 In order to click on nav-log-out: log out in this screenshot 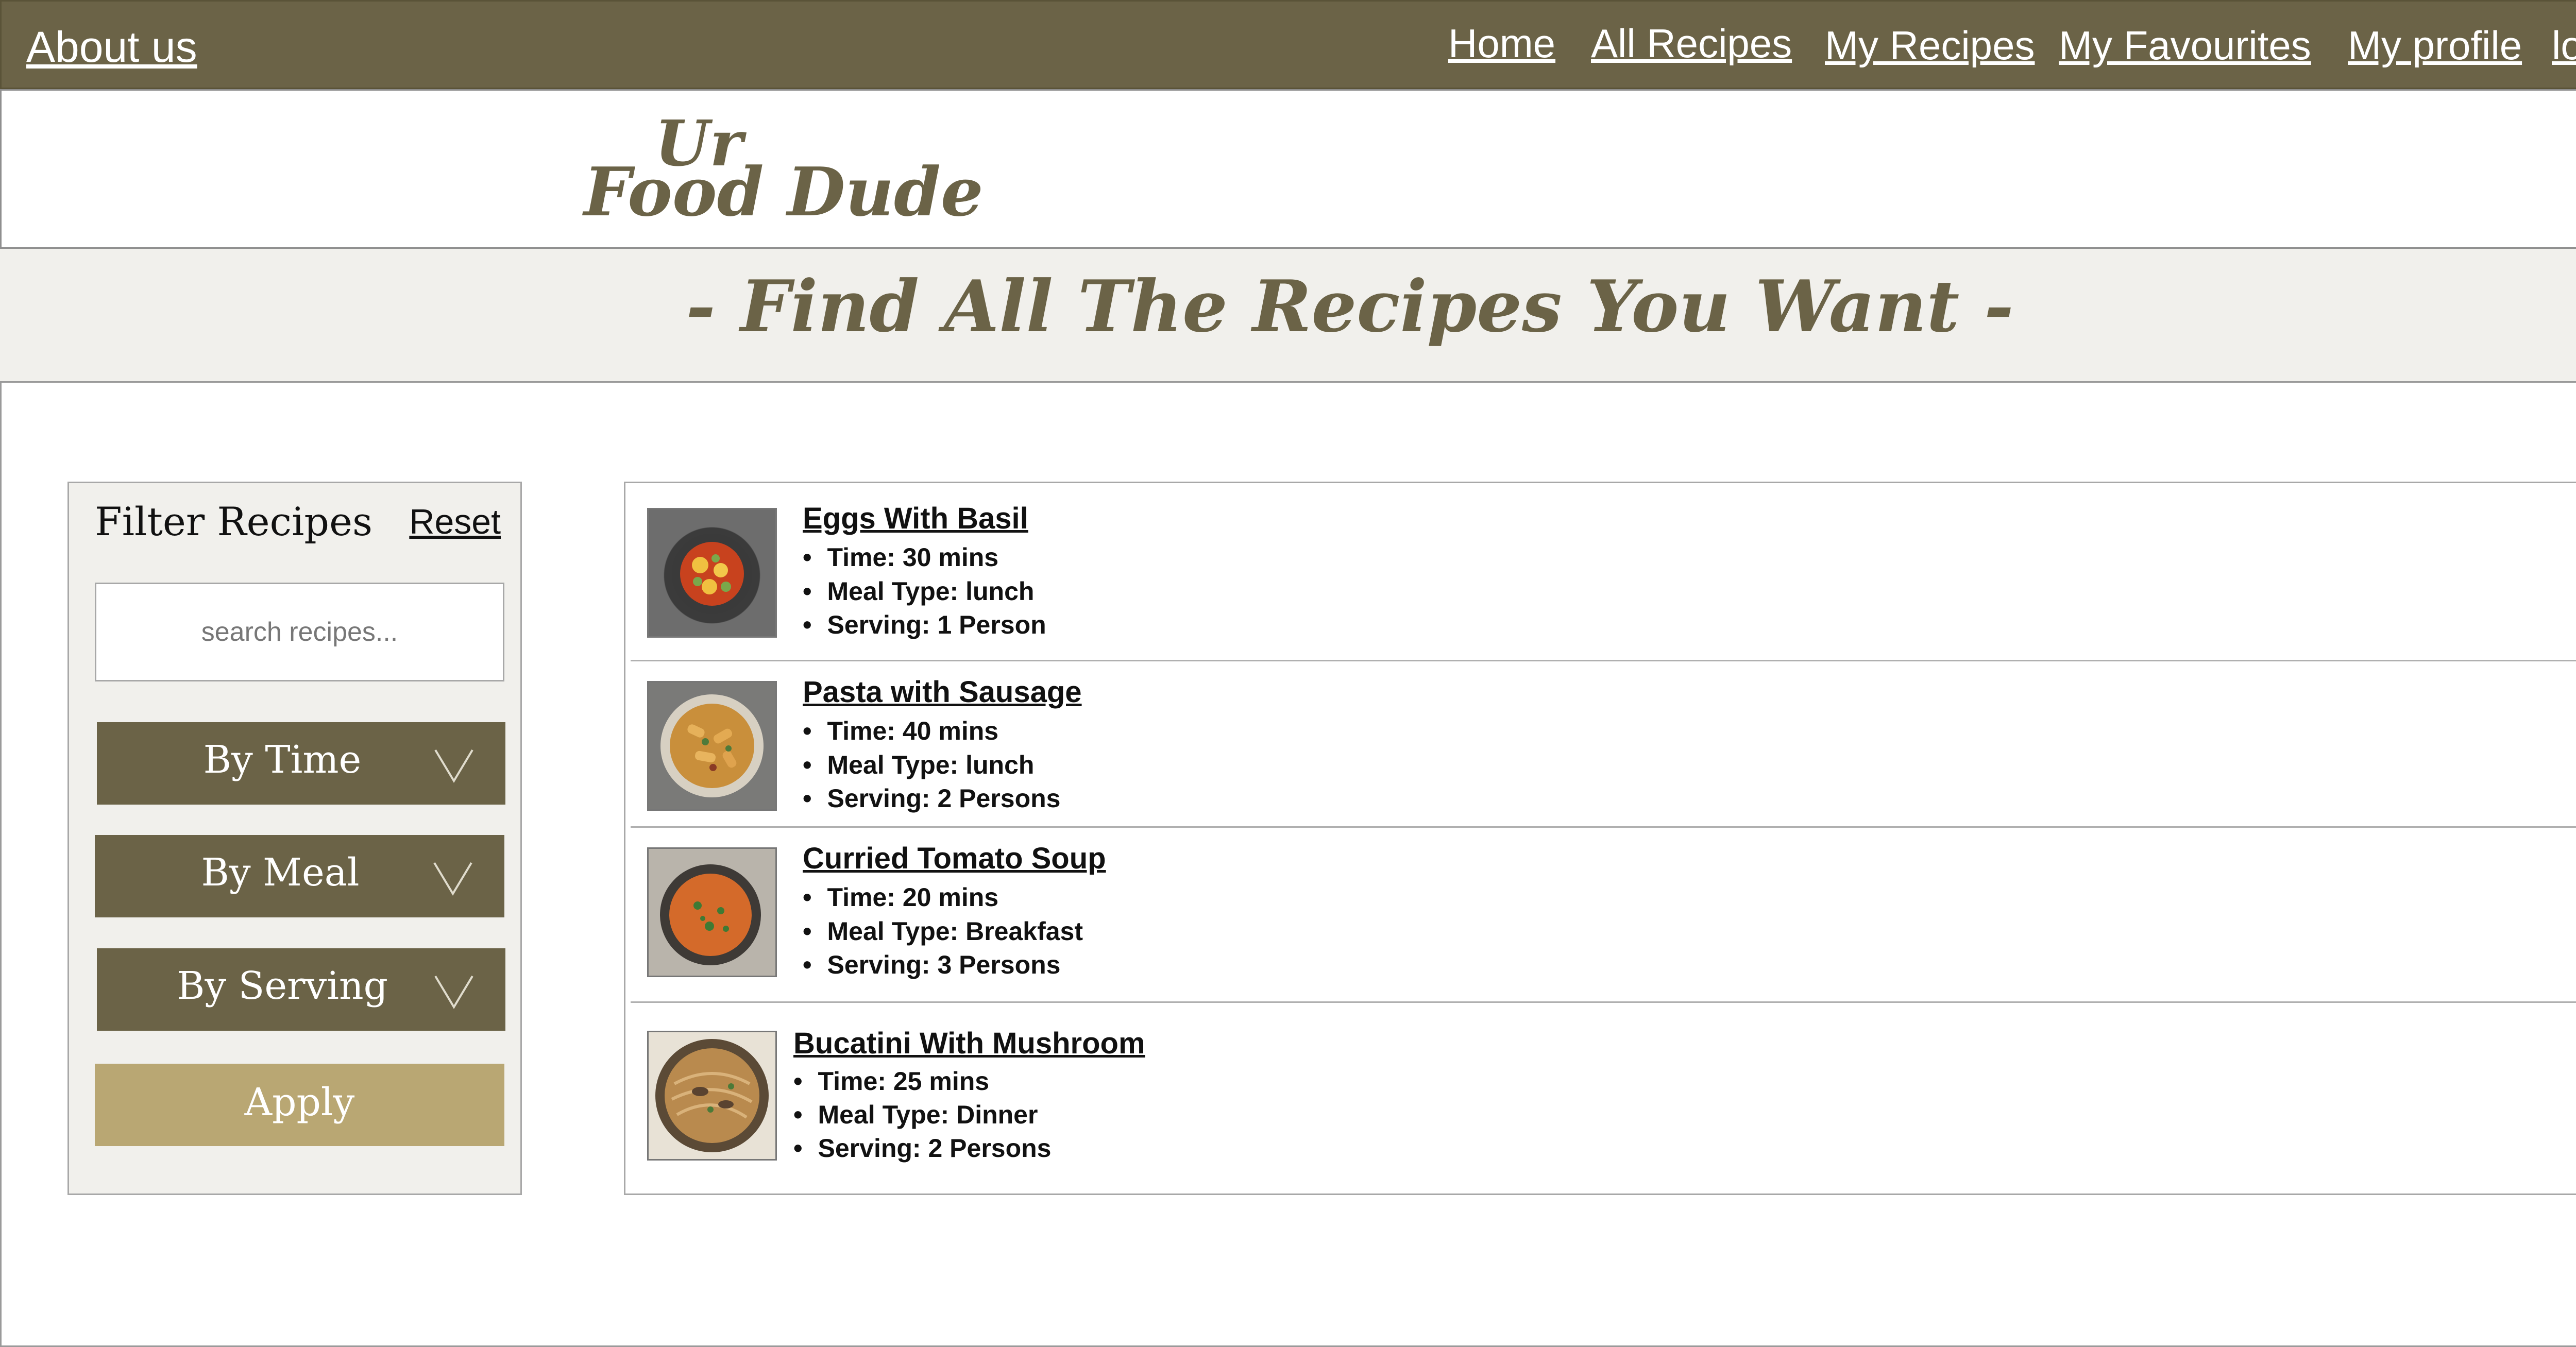, I will do `click(2564, 45)`.